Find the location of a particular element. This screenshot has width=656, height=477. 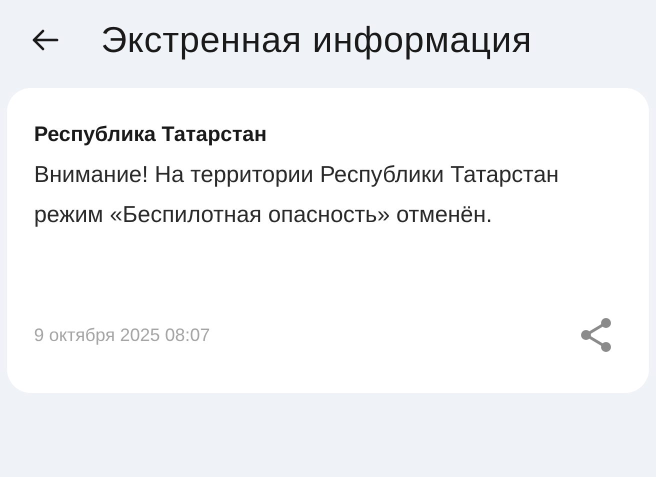

page-title: Экстренная информация is located at coordinates (316, 40).